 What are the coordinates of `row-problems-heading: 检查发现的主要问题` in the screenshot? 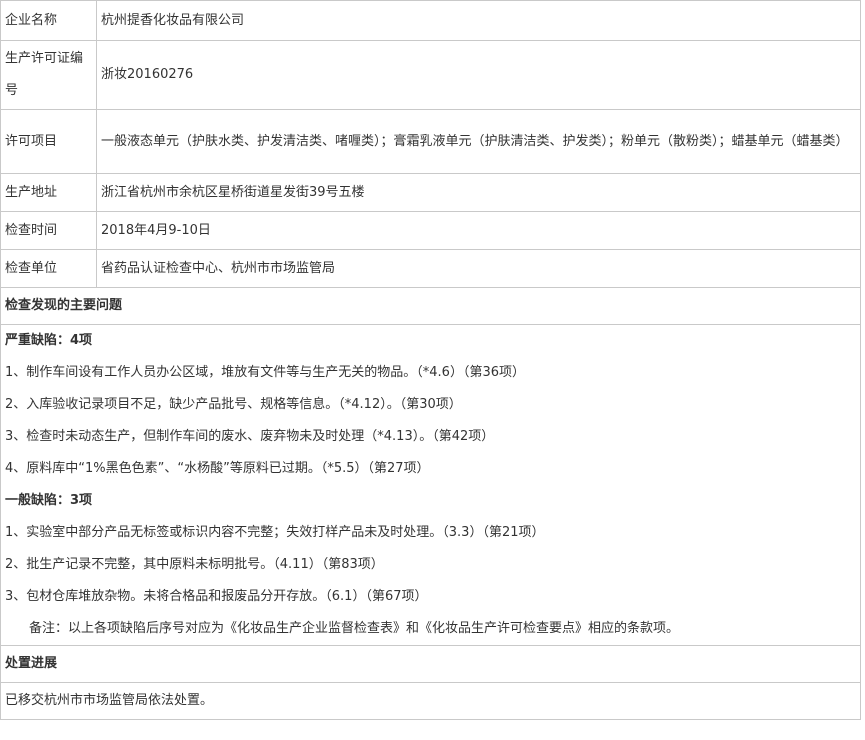 It's located at (430, 306).